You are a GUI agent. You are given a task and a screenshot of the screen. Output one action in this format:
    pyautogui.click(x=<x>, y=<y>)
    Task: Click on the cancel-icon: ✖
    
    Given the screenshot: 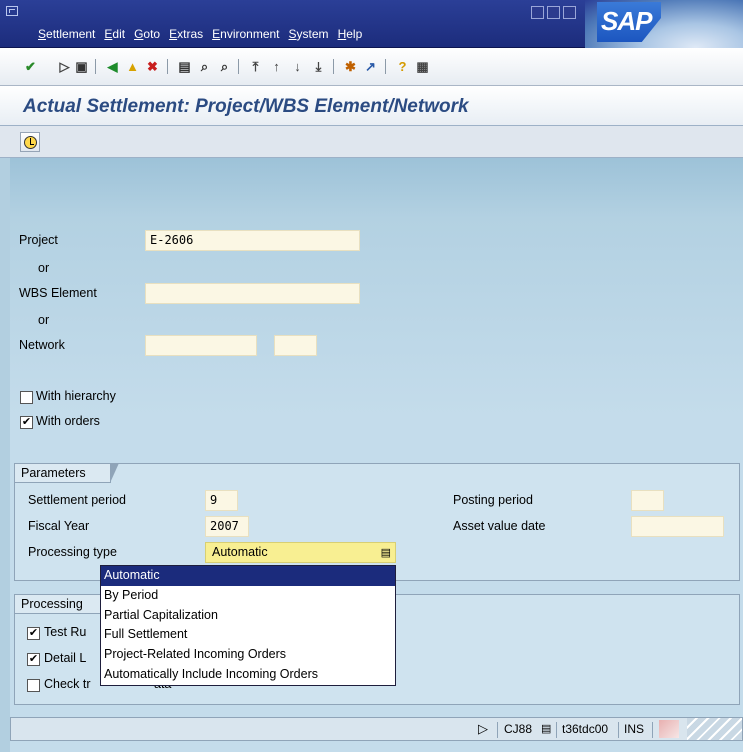 What is the action you would take?
    pyautogui.click(x=152, y=66)
    